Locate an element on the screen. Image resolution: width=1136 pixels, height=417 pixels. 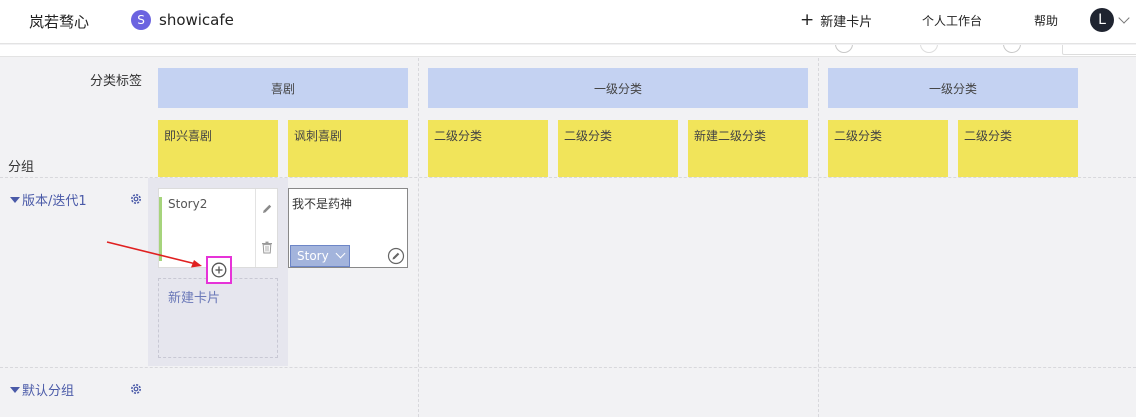
group-name: 默认分组 is located at coordinates (48, 391).